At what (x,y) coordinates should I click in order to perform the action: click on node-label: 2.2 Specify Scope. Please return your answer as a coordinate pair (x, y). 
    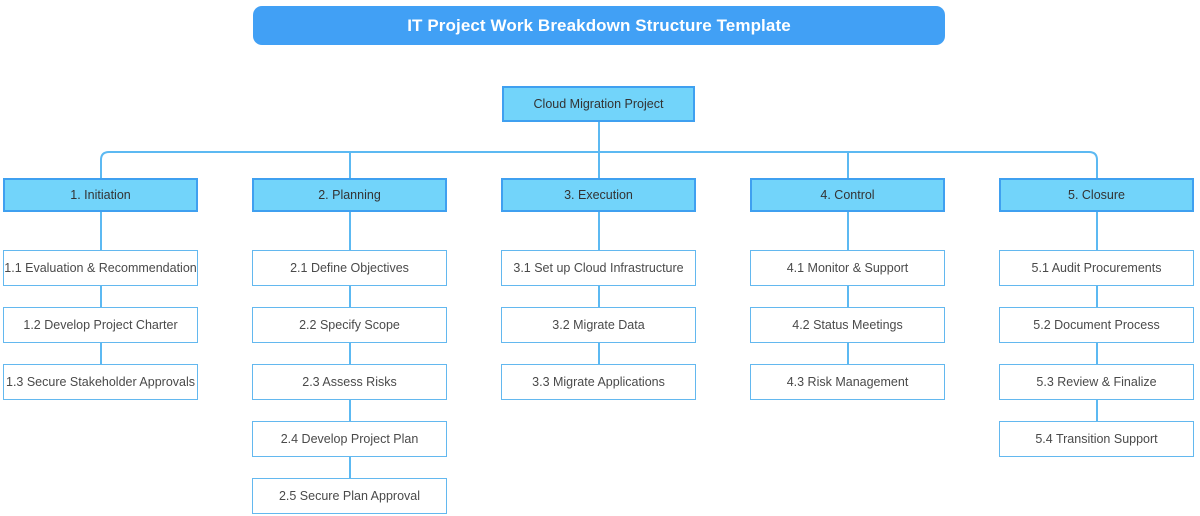
    Looking at the image, I should click on (349, 324).